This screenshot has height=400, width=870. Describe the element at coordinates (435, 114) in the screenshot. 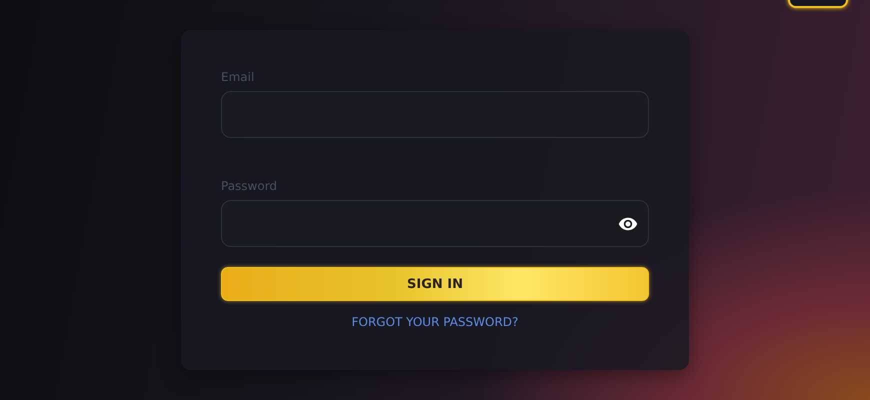

I see `email-field` at that location.